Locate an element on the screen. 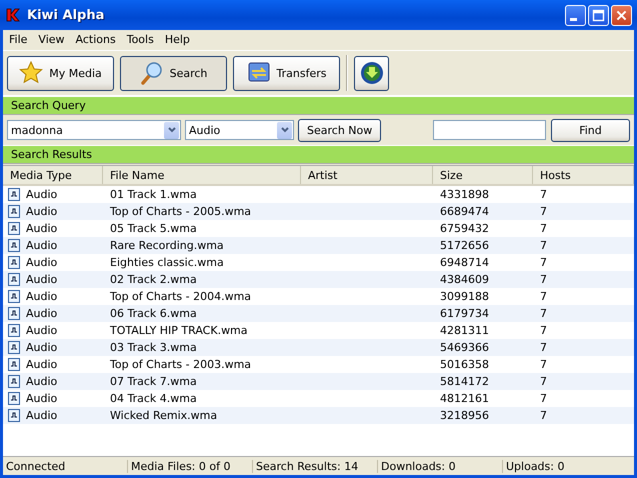  window-title: Kiwi Alpha is located at coordinates (65, 15).